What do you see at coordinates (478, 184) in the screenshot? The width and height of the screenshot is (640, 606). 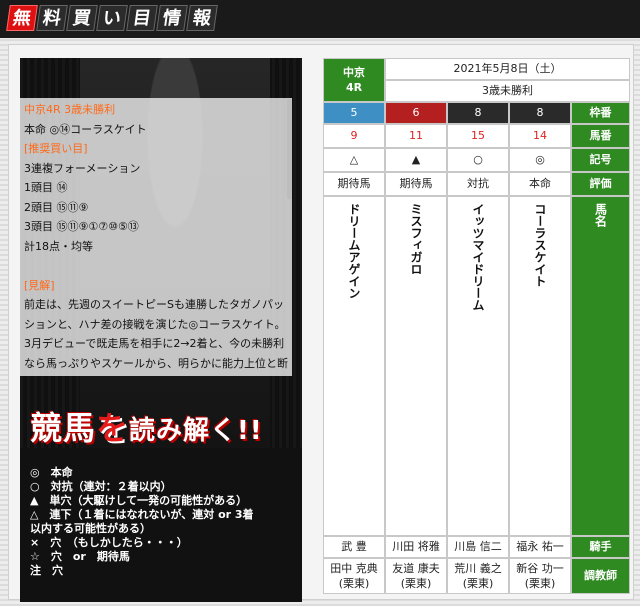 I see `eval-cell: 対抗` at bounding box center [478, 184].